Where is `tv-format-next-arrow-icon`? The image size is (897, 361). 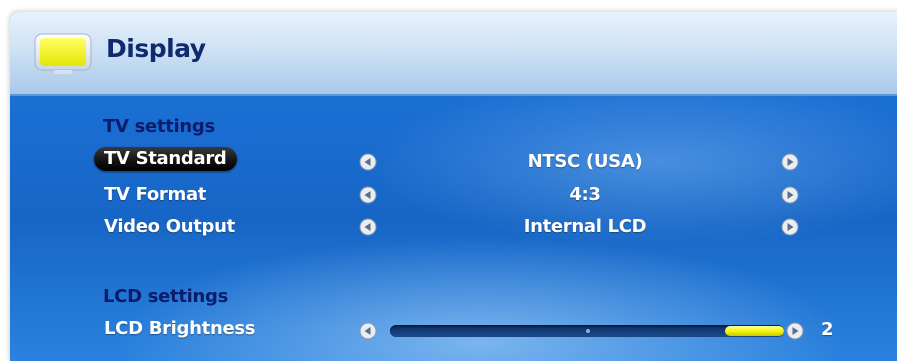 tv-format-next-arrow-icon is located at coordinates (790, 195).